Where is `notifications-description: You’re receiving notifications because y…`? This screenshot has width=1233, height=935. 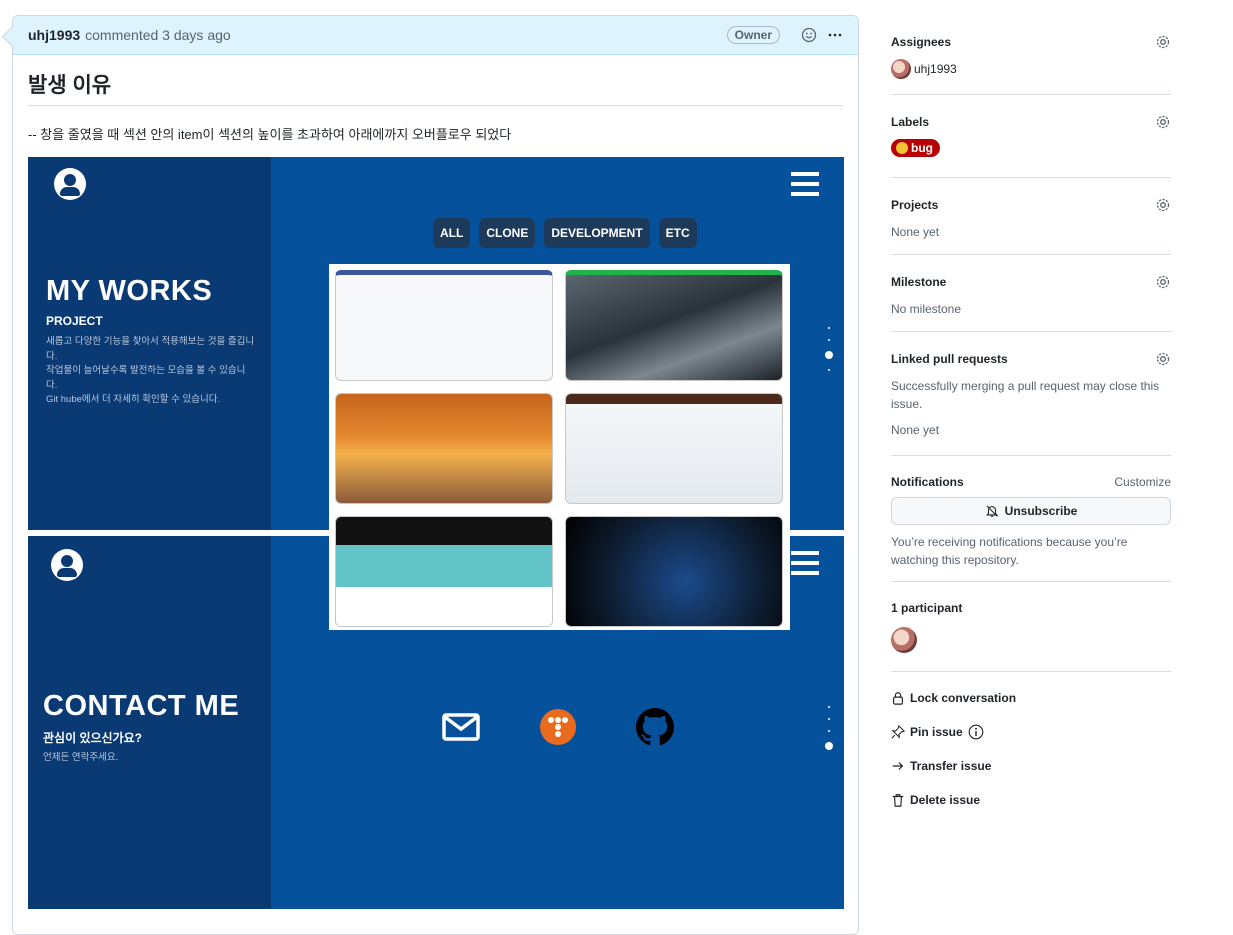
notifications-description: You’re receiving notifications because y… is located at coordinates (1009, 551).